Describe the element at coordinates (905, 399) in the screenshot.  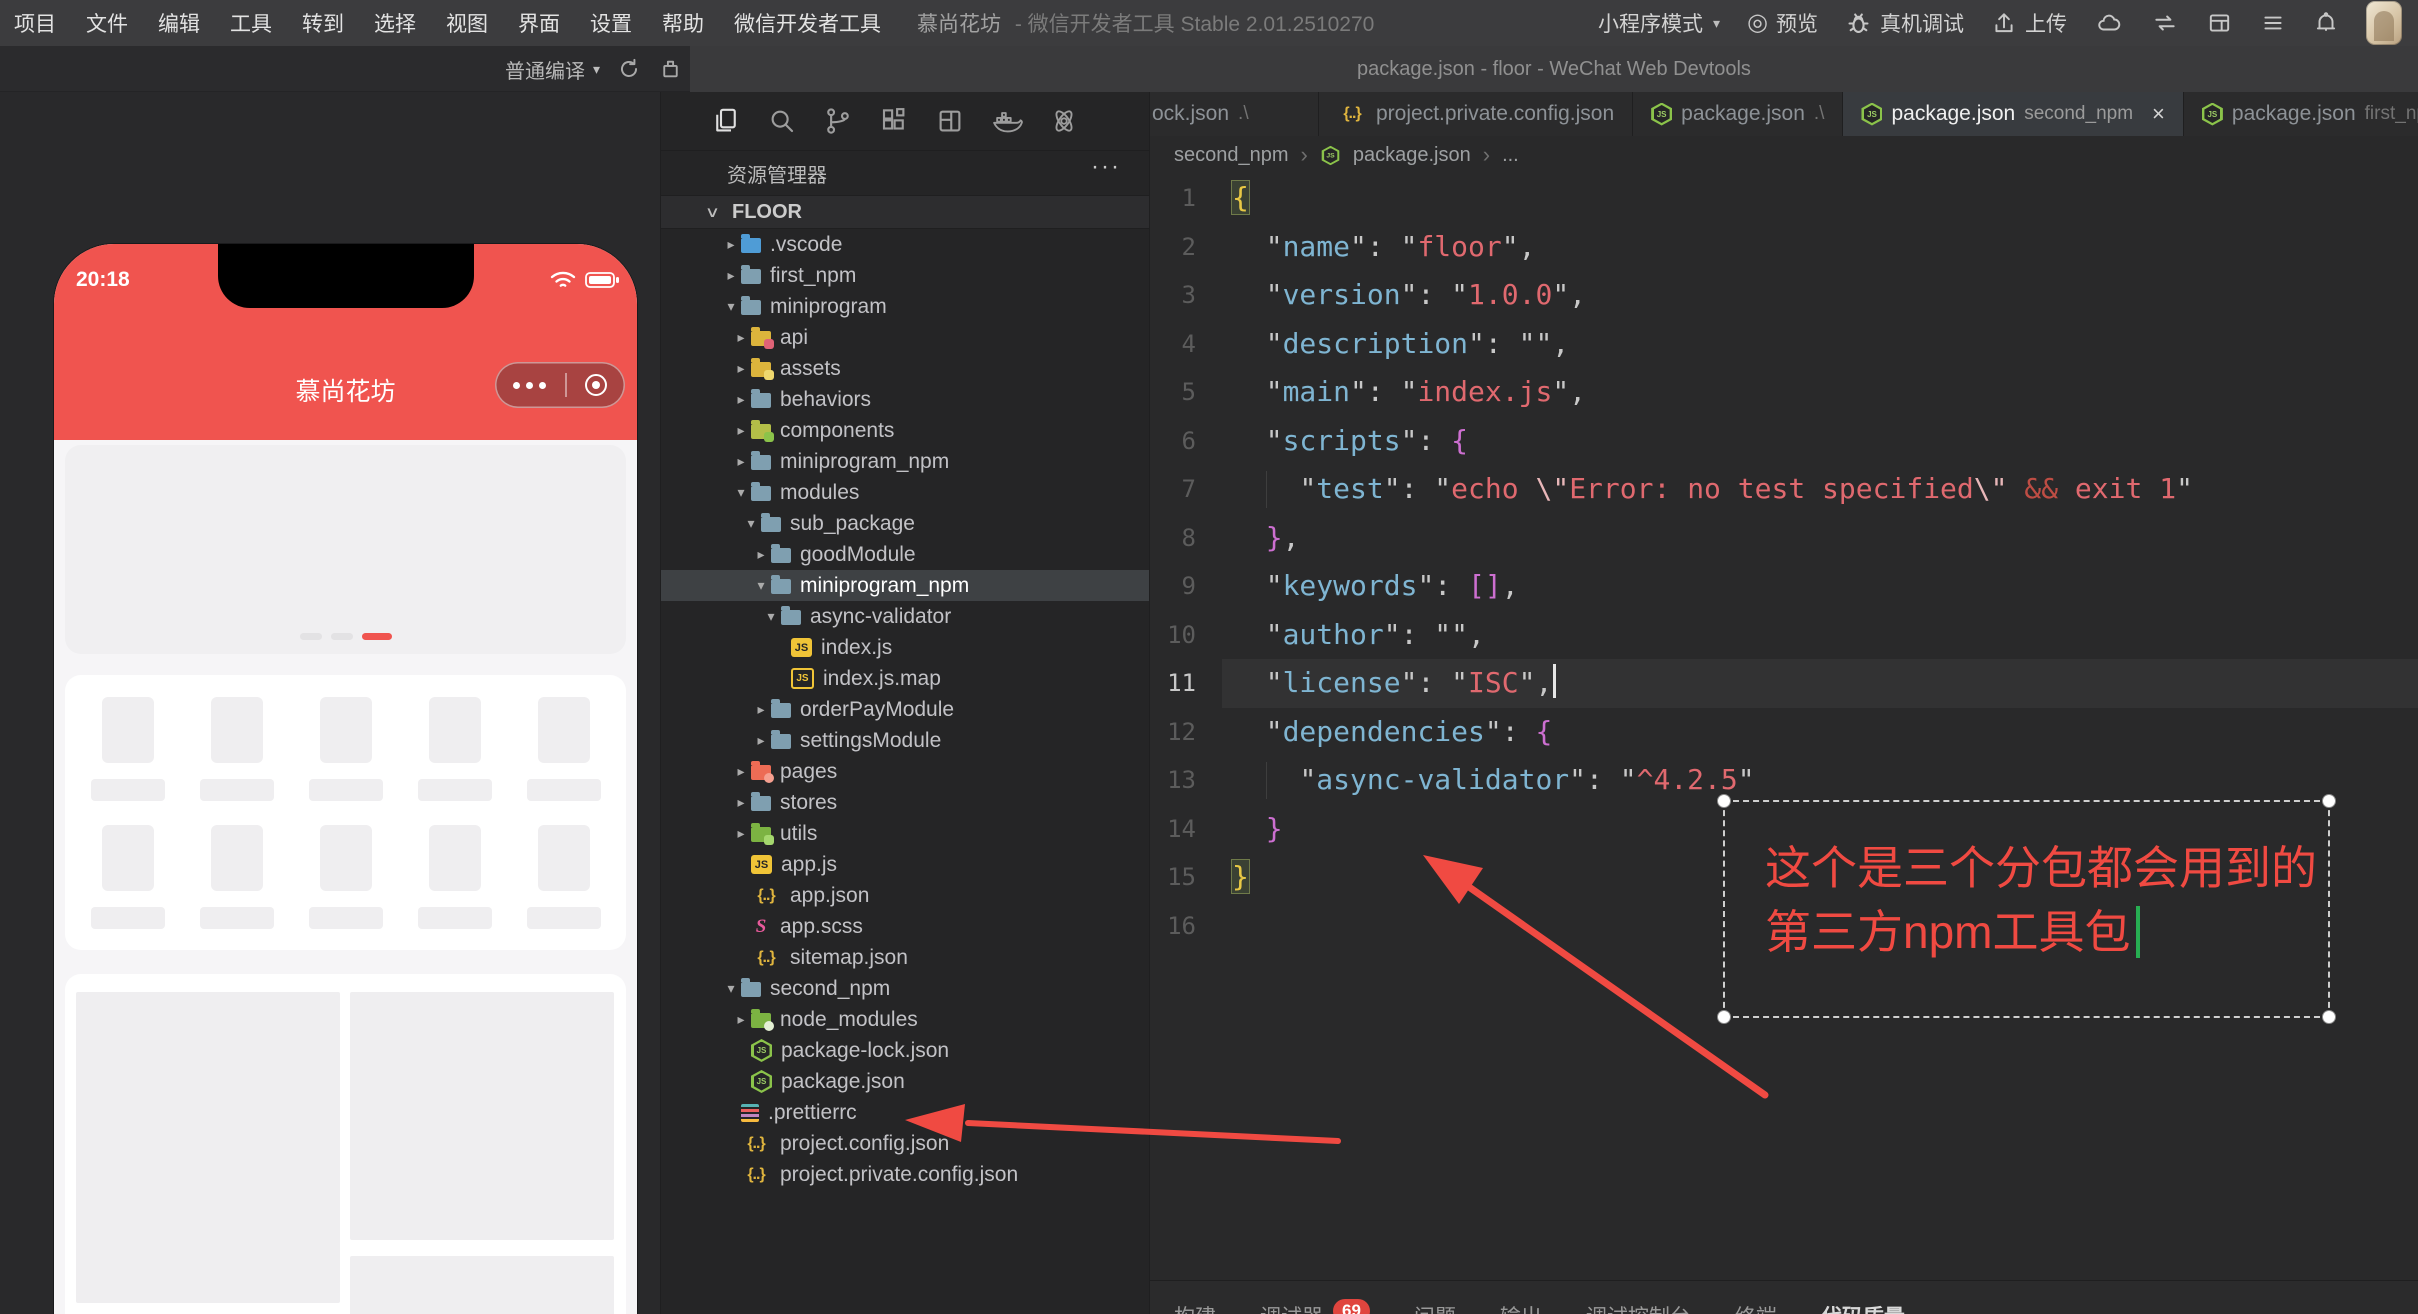
I see `tree-item-behaviors: ▸ behaviors` at that location.